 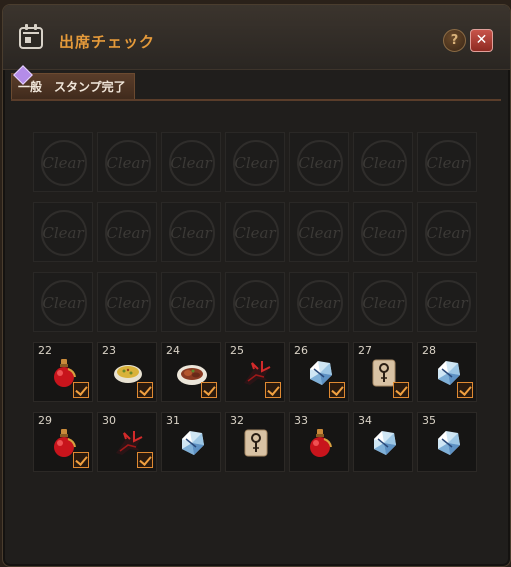 I want to click on day-number: 35, so click(x=429, y=420).